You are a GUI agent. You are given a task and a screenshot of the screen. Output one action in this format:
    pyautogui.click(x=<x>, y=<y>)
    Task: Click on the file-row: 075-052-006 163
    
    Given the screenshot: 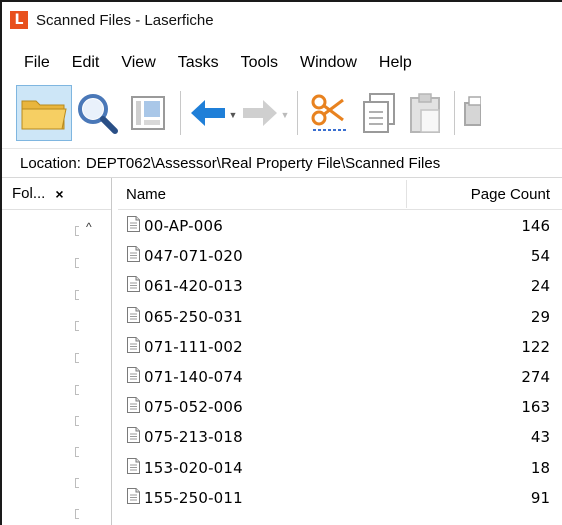 What is the action you would take?
    pyautogui.click(x=340, y=406)
    